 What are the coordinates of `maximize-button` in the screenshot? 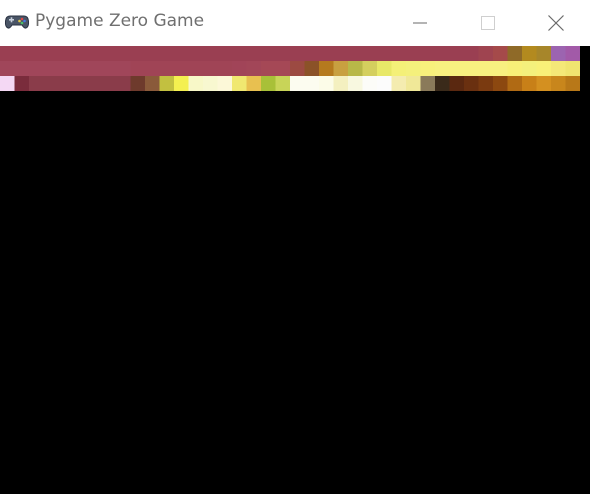 It's located at (488, 23).